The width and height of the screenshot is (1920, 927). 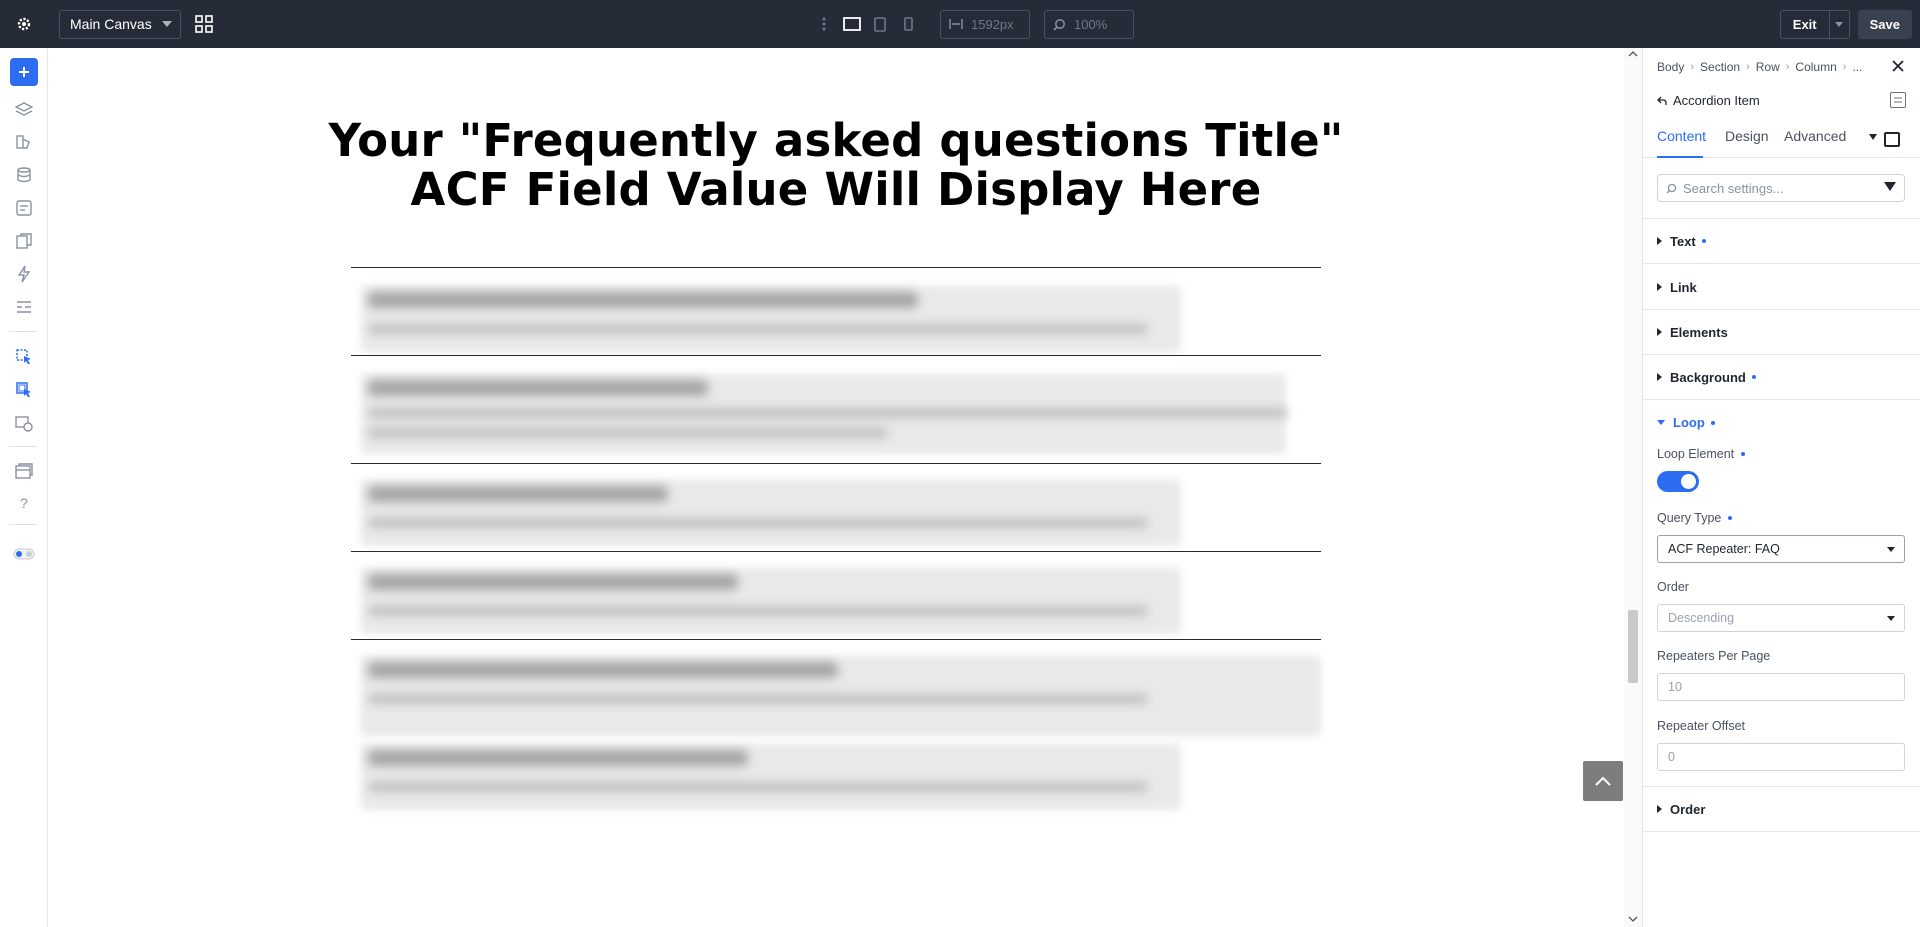 I want to click on breadcrumb-body: Body, so click(x=1670, y=67).